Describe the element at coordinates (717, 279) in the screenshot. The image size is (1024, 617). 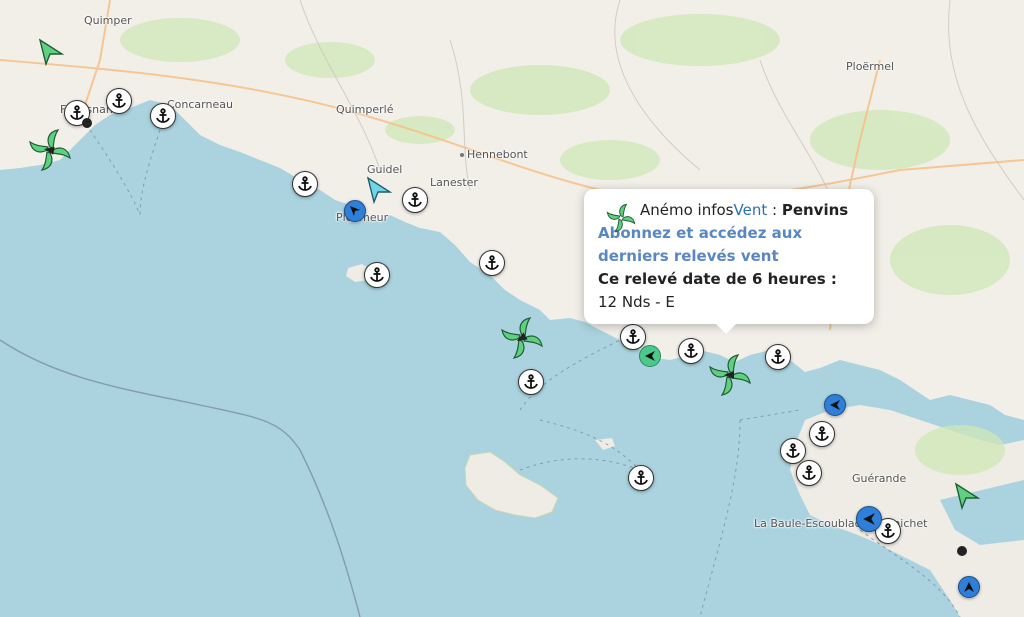
I see `popup-age: Ce relevé date de 6 heures :` at that location.